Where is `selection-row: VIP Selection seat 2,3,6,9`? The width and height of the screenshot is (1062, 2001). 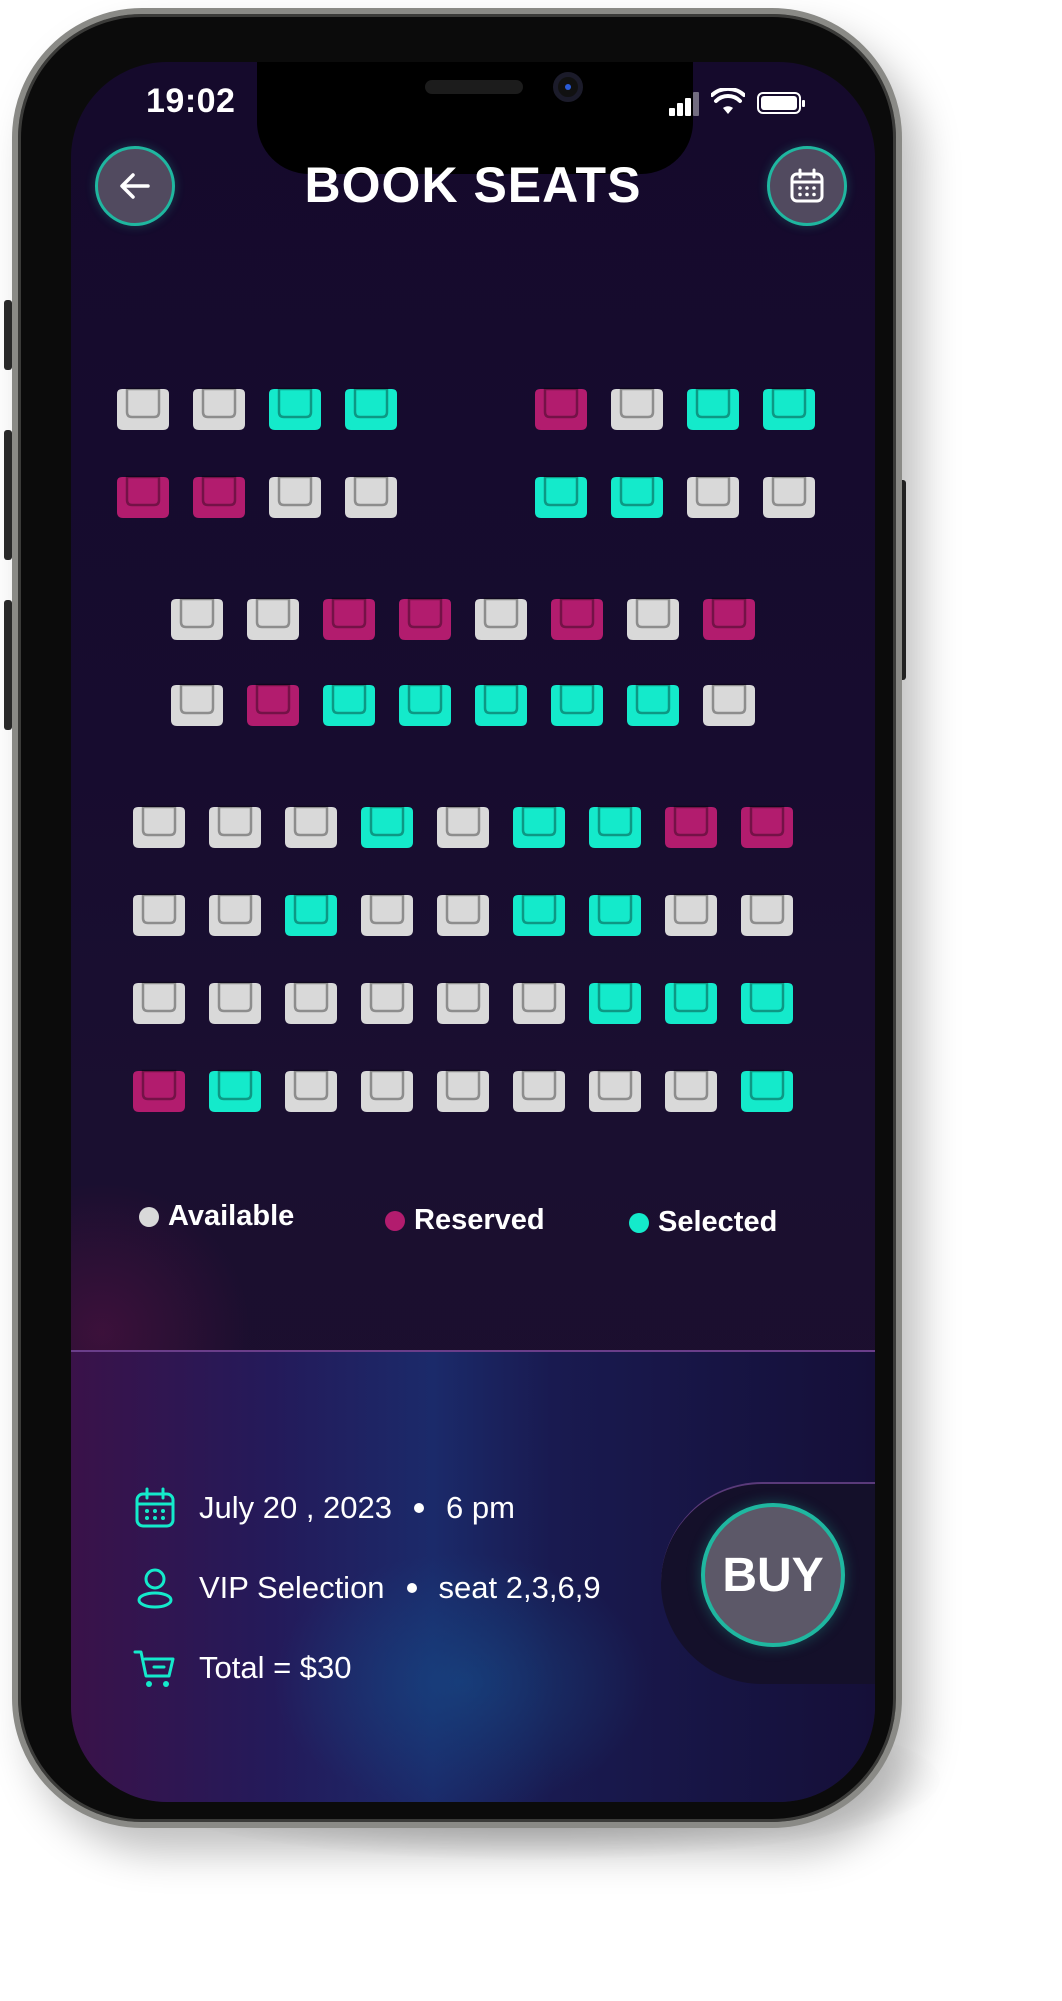
selection-row: VIP Selection seat 2,3,6,9 is located at coordinates (367, 1588).